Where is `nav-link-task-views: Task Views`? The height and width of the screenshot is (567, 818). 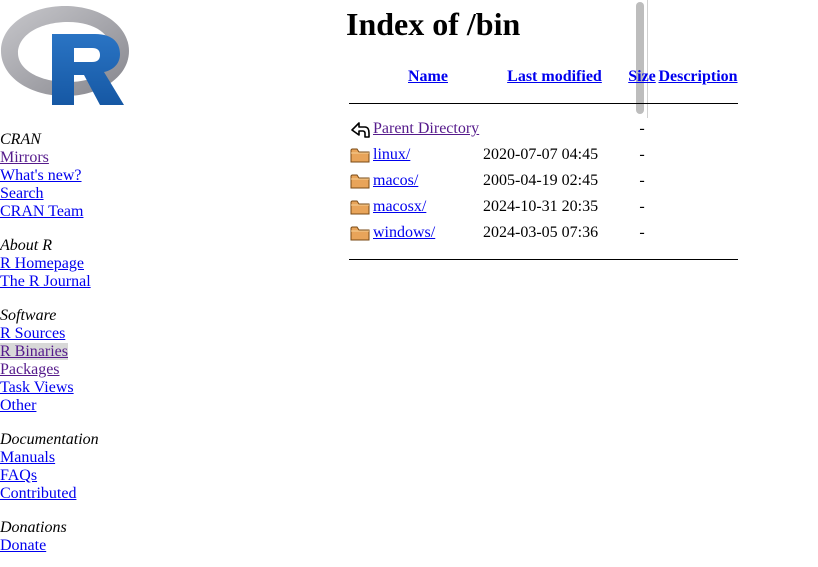
nav-link-task-views: Task Views is located at coordinates (37, 388).